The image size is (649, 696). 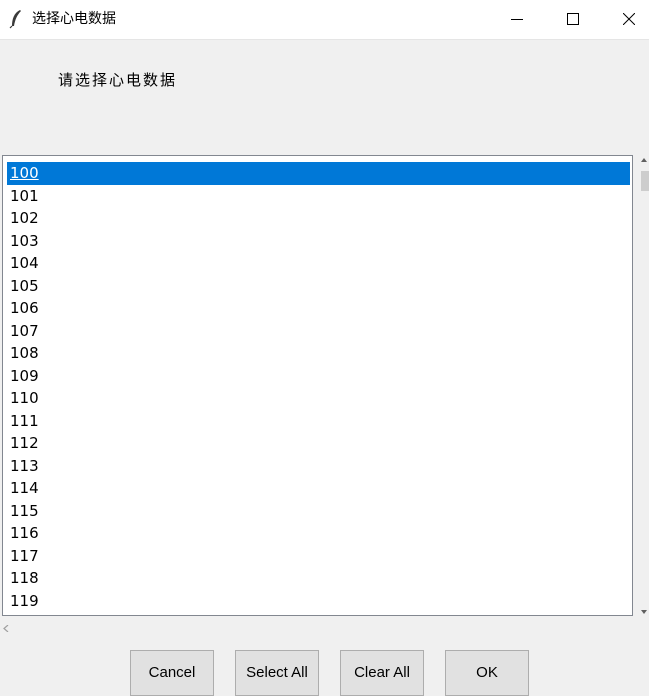 I want to click on list-item-label: 109, so click(x=24, y=375).